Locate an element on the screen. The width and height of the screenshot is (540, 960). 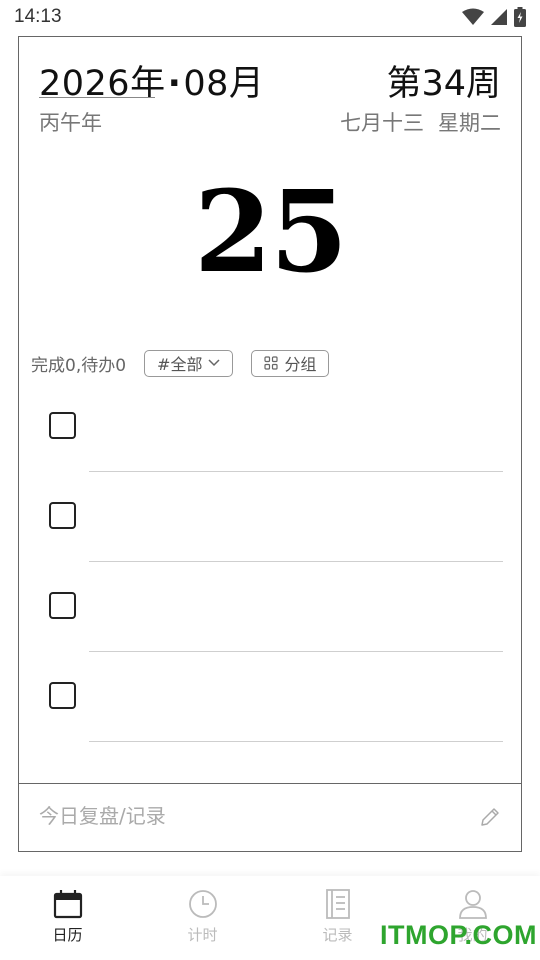
daily-review-input is located at coordinates (239, 816).